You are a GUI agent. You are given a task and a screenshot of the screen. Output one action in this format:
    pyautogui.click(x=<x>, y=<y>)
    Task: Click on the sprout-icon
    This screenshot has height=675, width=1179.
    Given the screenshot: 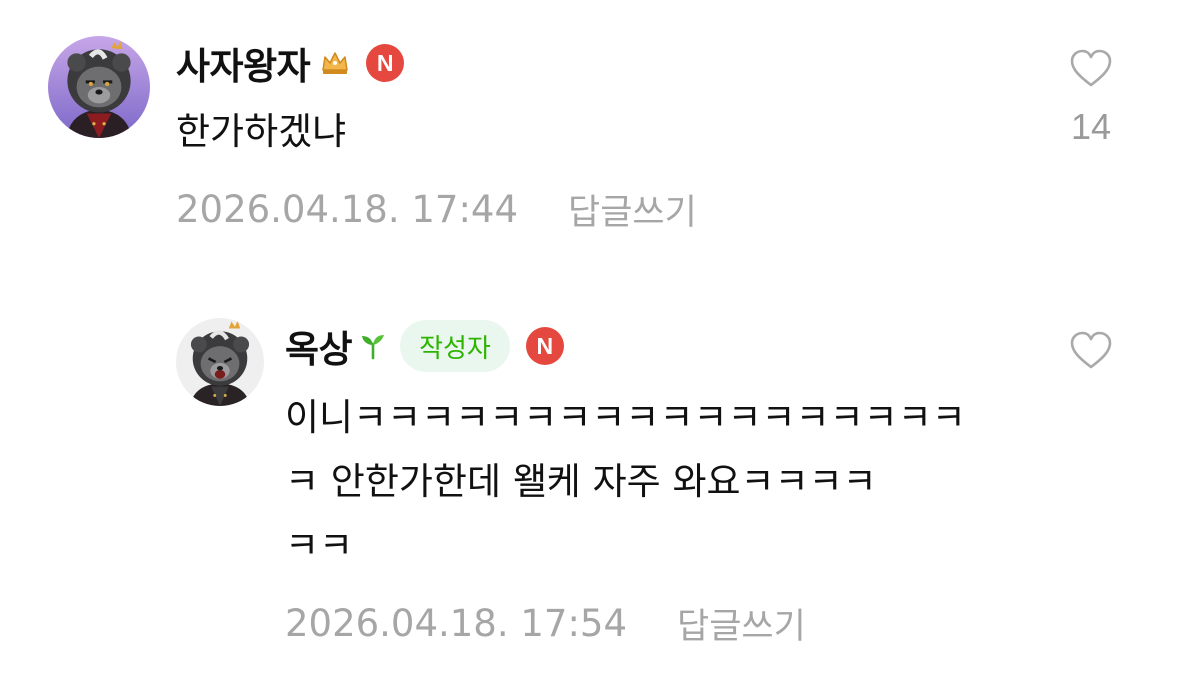 What is the action you would take?
    pyautogui.click(x=373, y=346)
    